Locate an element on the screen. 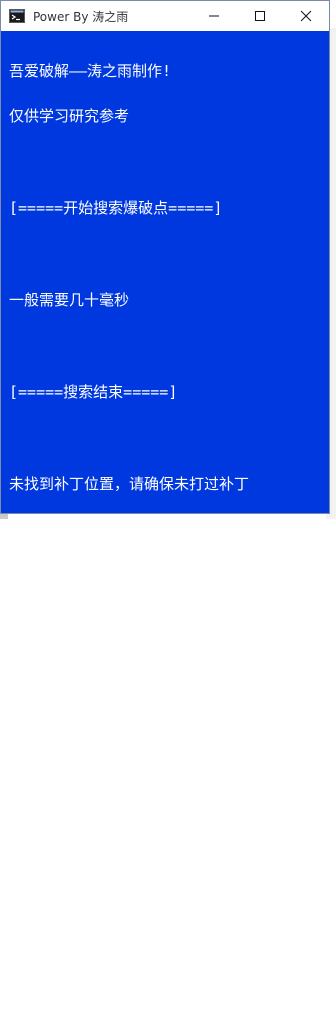 Image resolution: width=336 pixels, height=1026 pixels. close-button is located at coordinates (306, 16).